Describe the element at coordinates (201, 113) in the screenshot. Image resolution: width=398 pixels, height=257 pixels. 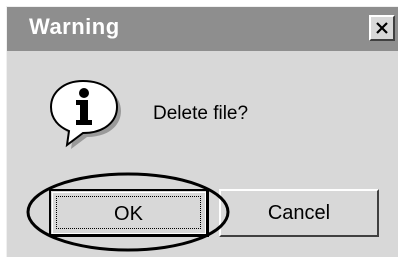
I see `dialog-message: Delete file?` at that location.